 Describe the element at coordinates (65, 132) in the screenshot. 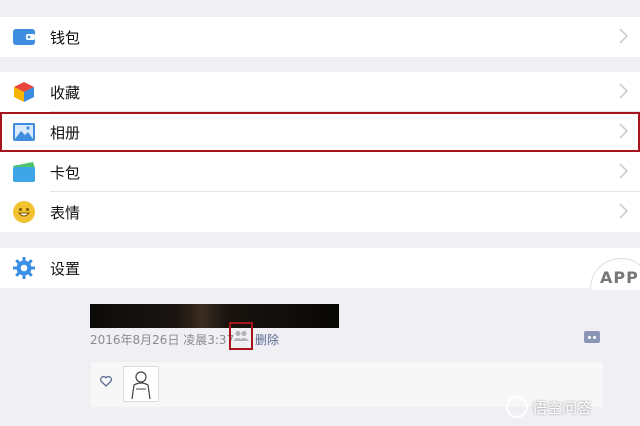

I see `menu-item-label: 相册` at that location.